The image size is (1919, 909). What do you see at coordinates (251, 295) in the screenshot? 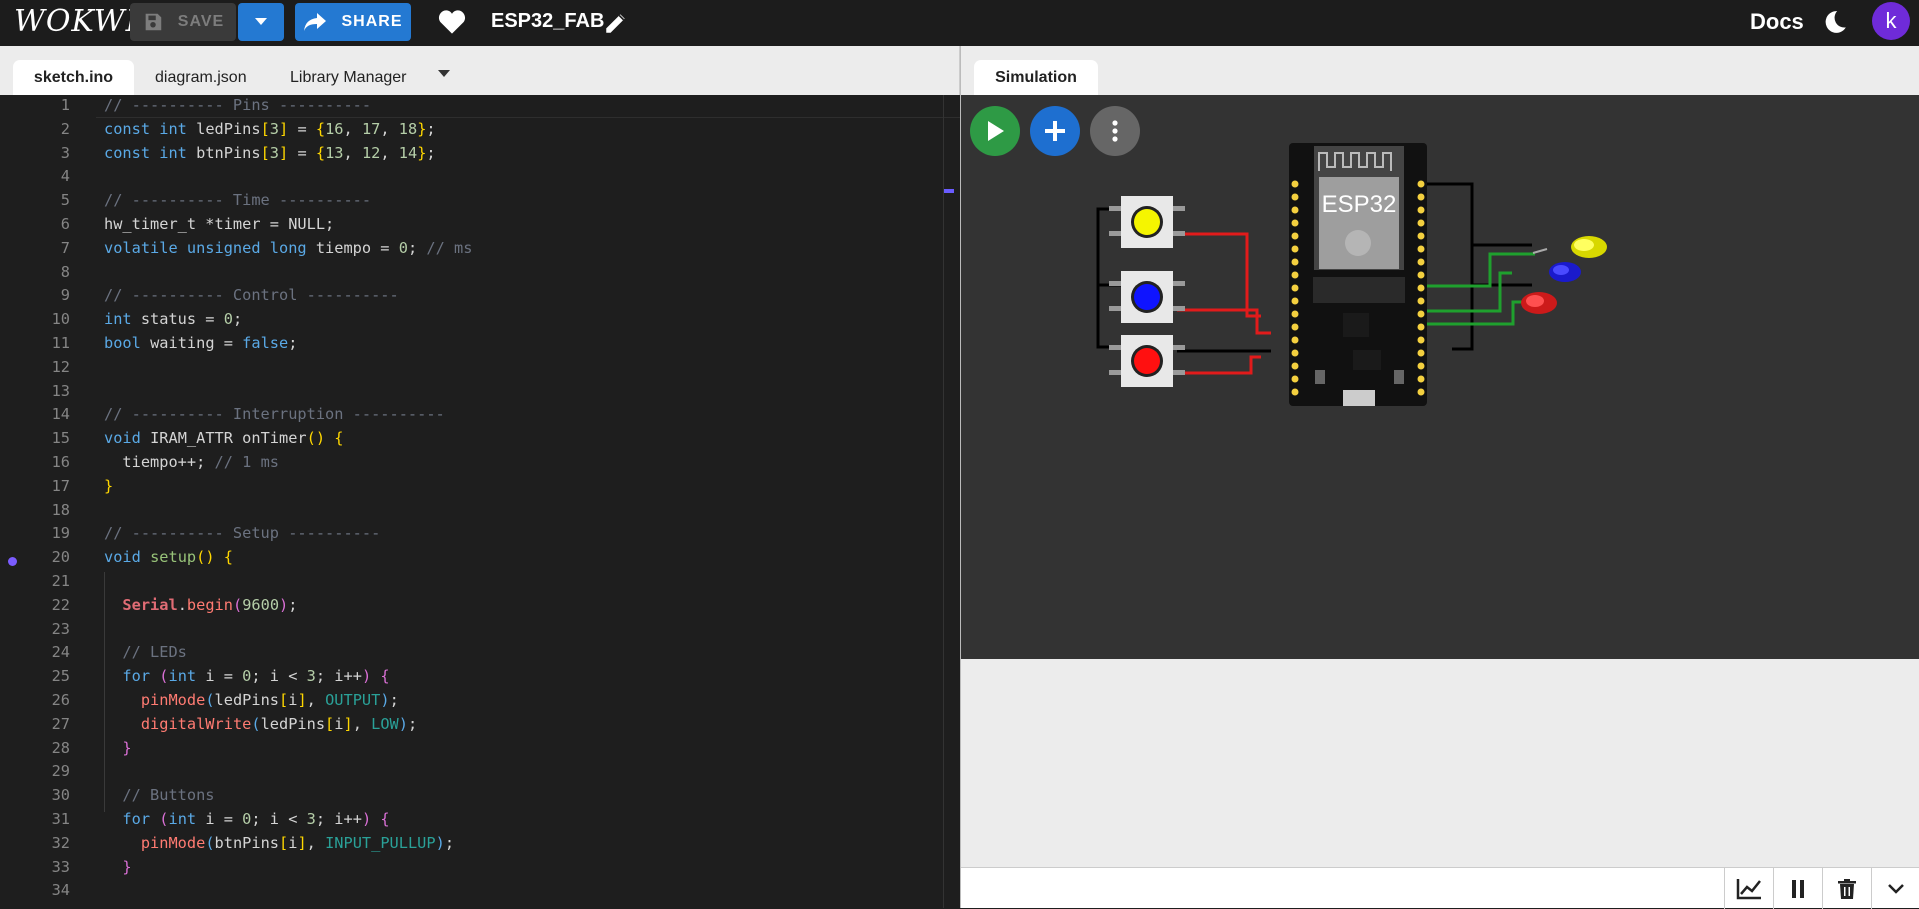
I see `code-token: // ---------- Control ----------` at bounding box center [251, 295].